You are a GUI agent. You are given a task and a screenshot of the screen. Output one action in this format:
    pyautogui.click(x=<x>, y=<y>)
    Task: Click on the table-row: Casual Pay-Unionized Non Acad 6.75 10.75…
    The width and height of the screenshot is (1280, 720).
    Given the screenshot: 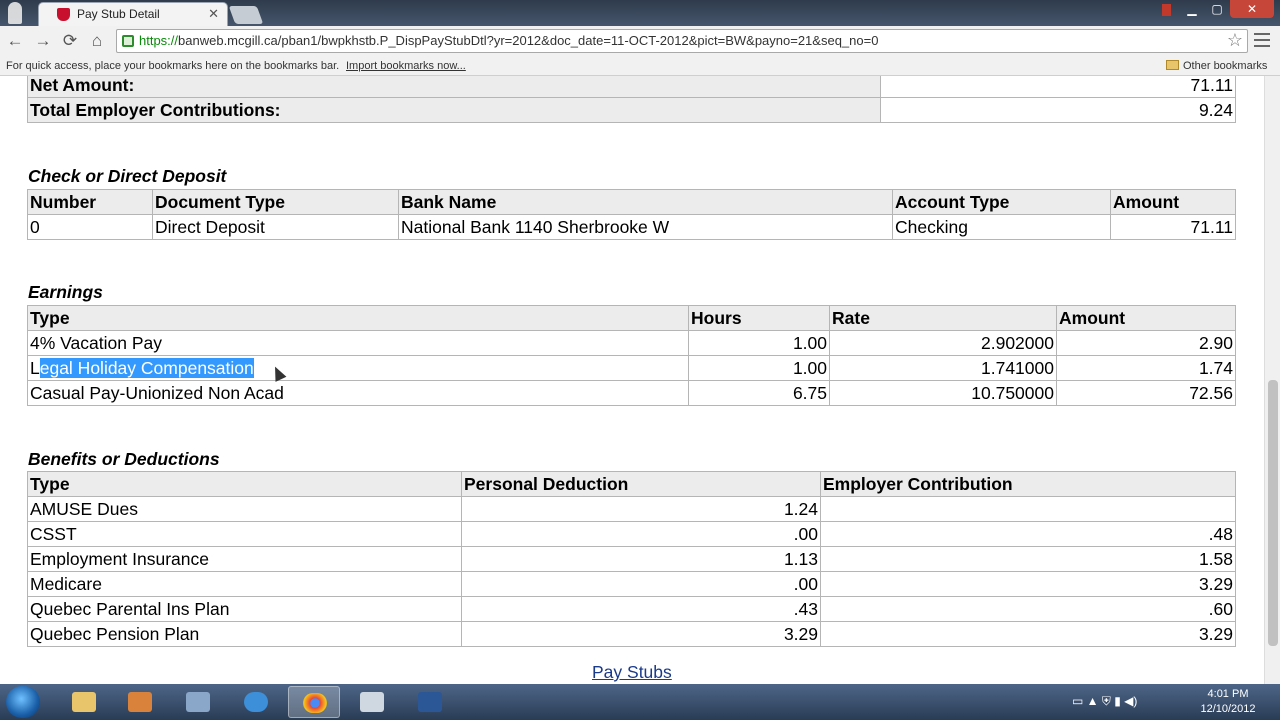 What is the action you would take?
    pyautogui.click(x=631, y=393)
    